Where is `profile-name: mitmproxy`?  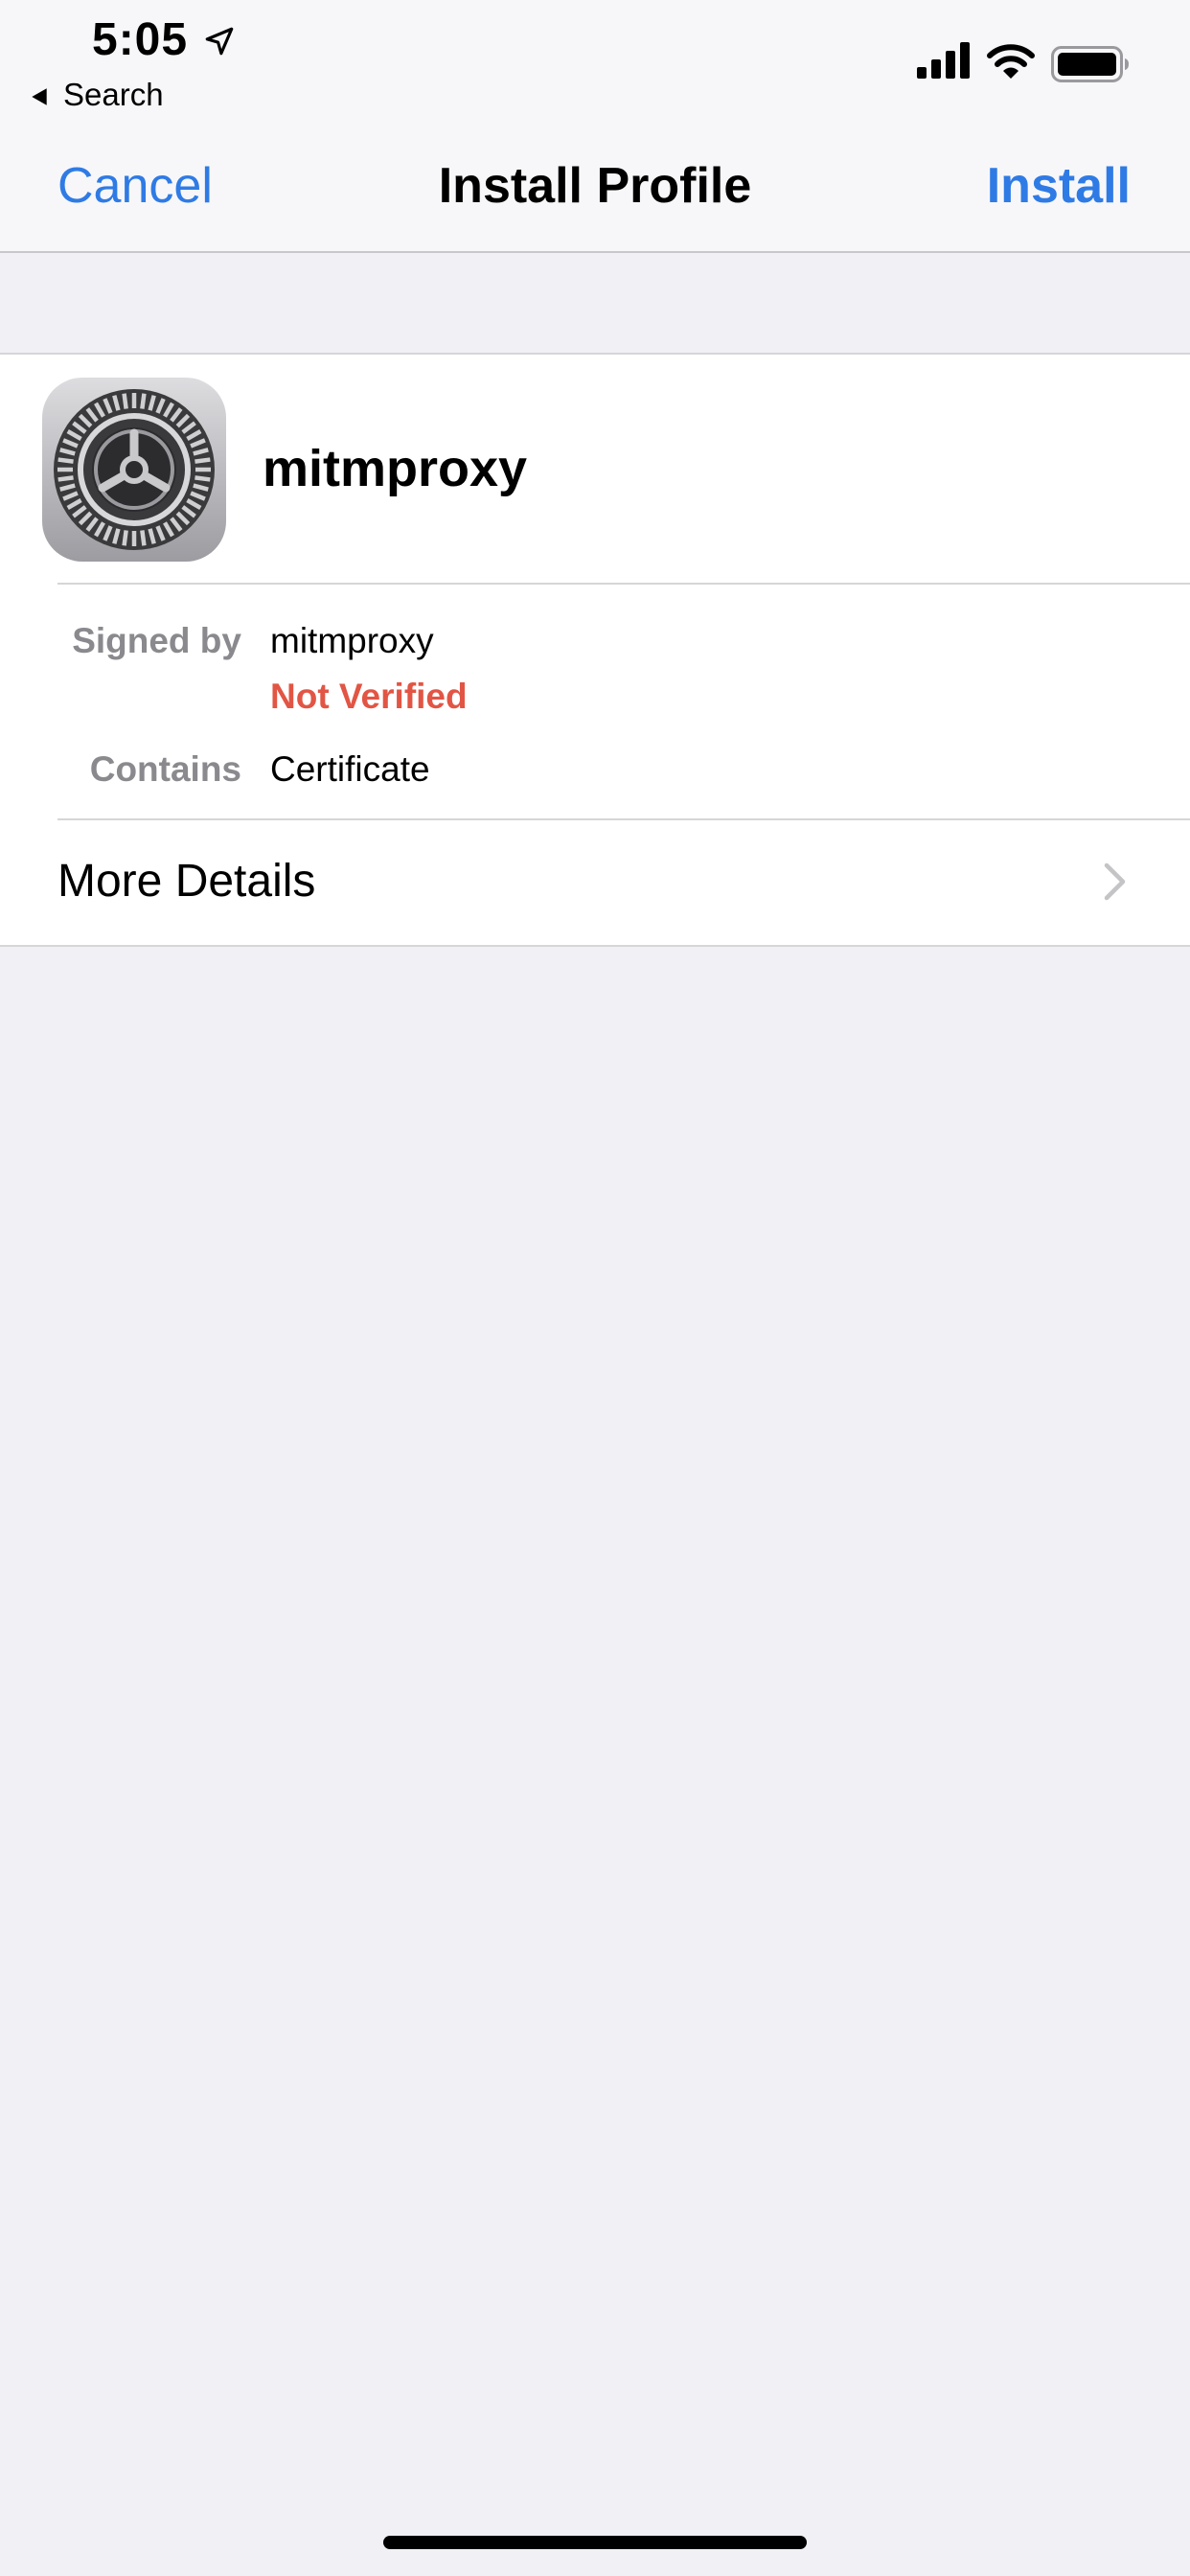
profile-name: mitmproxy is located at coordinates (396, 468).